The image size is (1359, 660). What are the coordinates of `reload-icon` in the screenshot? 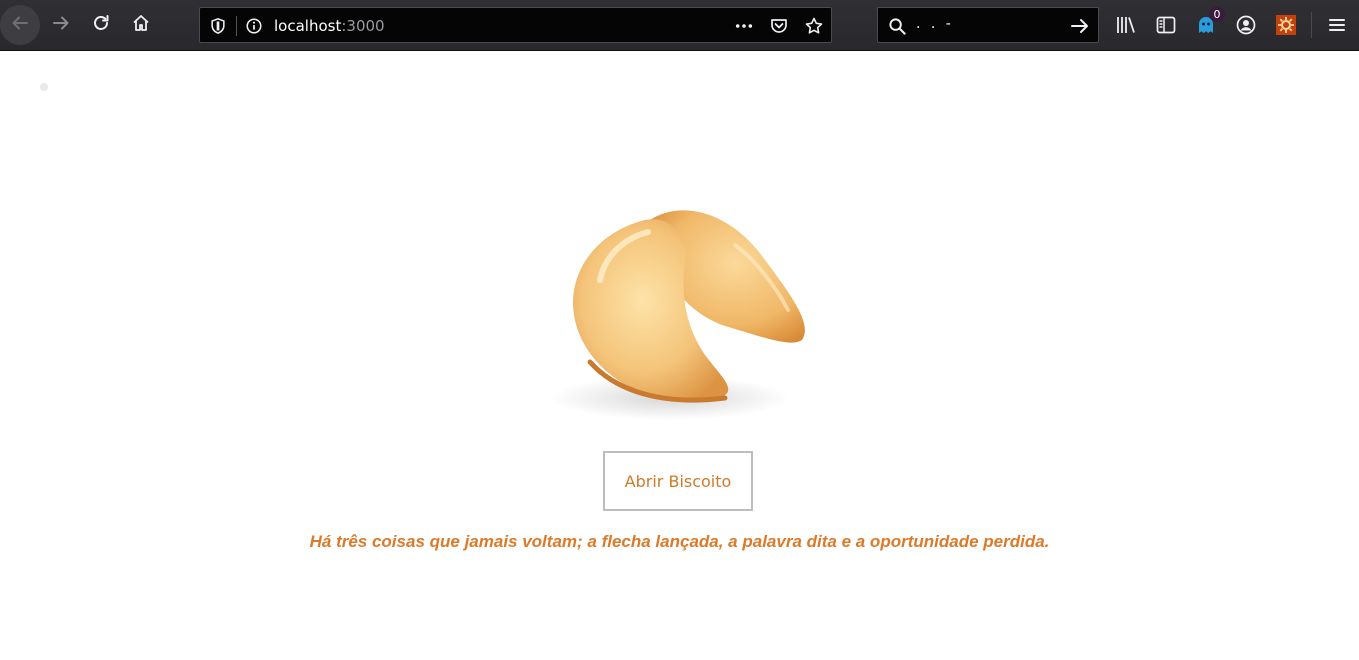 It's located at (101, 25).